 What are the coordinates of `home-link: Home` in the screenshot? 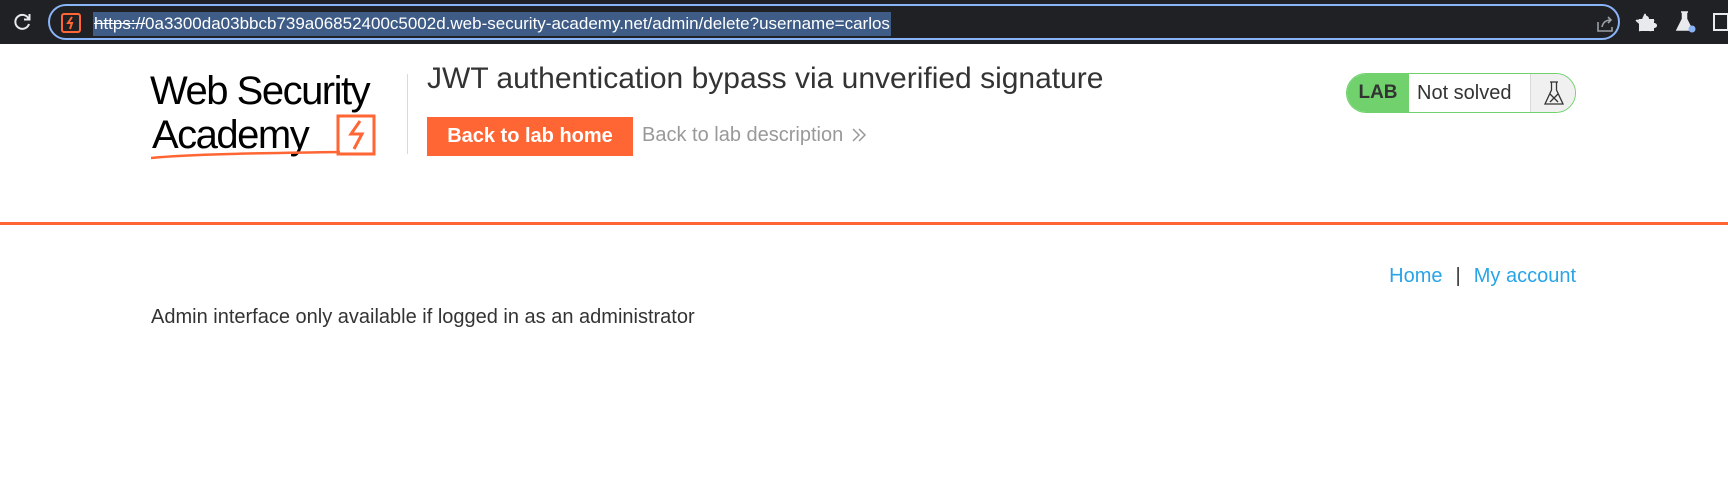 It's located at (1415, 276).